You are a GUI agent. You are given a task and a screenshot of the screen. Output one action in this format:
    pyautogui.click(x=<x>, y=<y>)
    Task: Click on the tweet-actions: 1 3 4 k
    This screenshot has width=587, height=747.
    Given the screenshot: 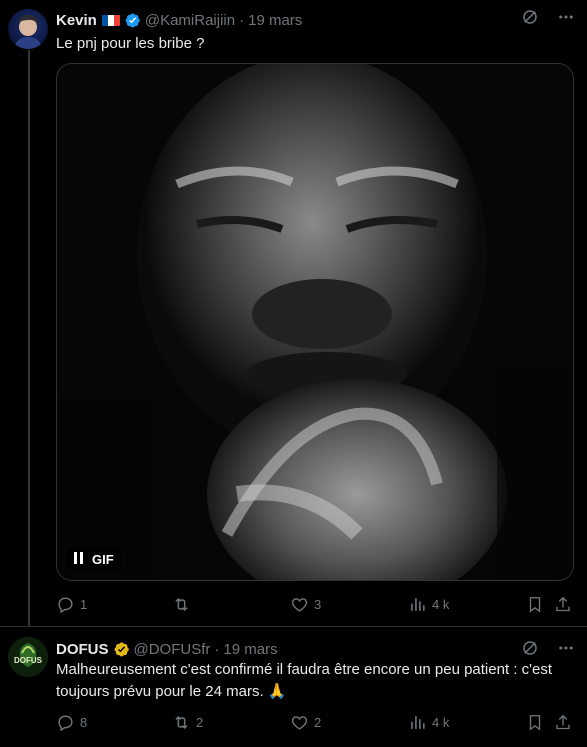 What is the action you would take?
    pyautogui.click(x=315, y=604)
    